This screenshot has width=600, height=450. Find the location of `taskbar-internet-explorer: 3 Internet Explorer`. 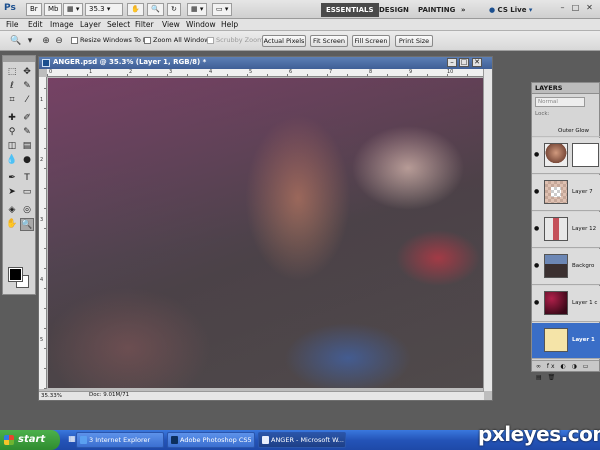

taskbar-internet-explorer: 3 Internet Explorer is located at coordinates (120, 440).